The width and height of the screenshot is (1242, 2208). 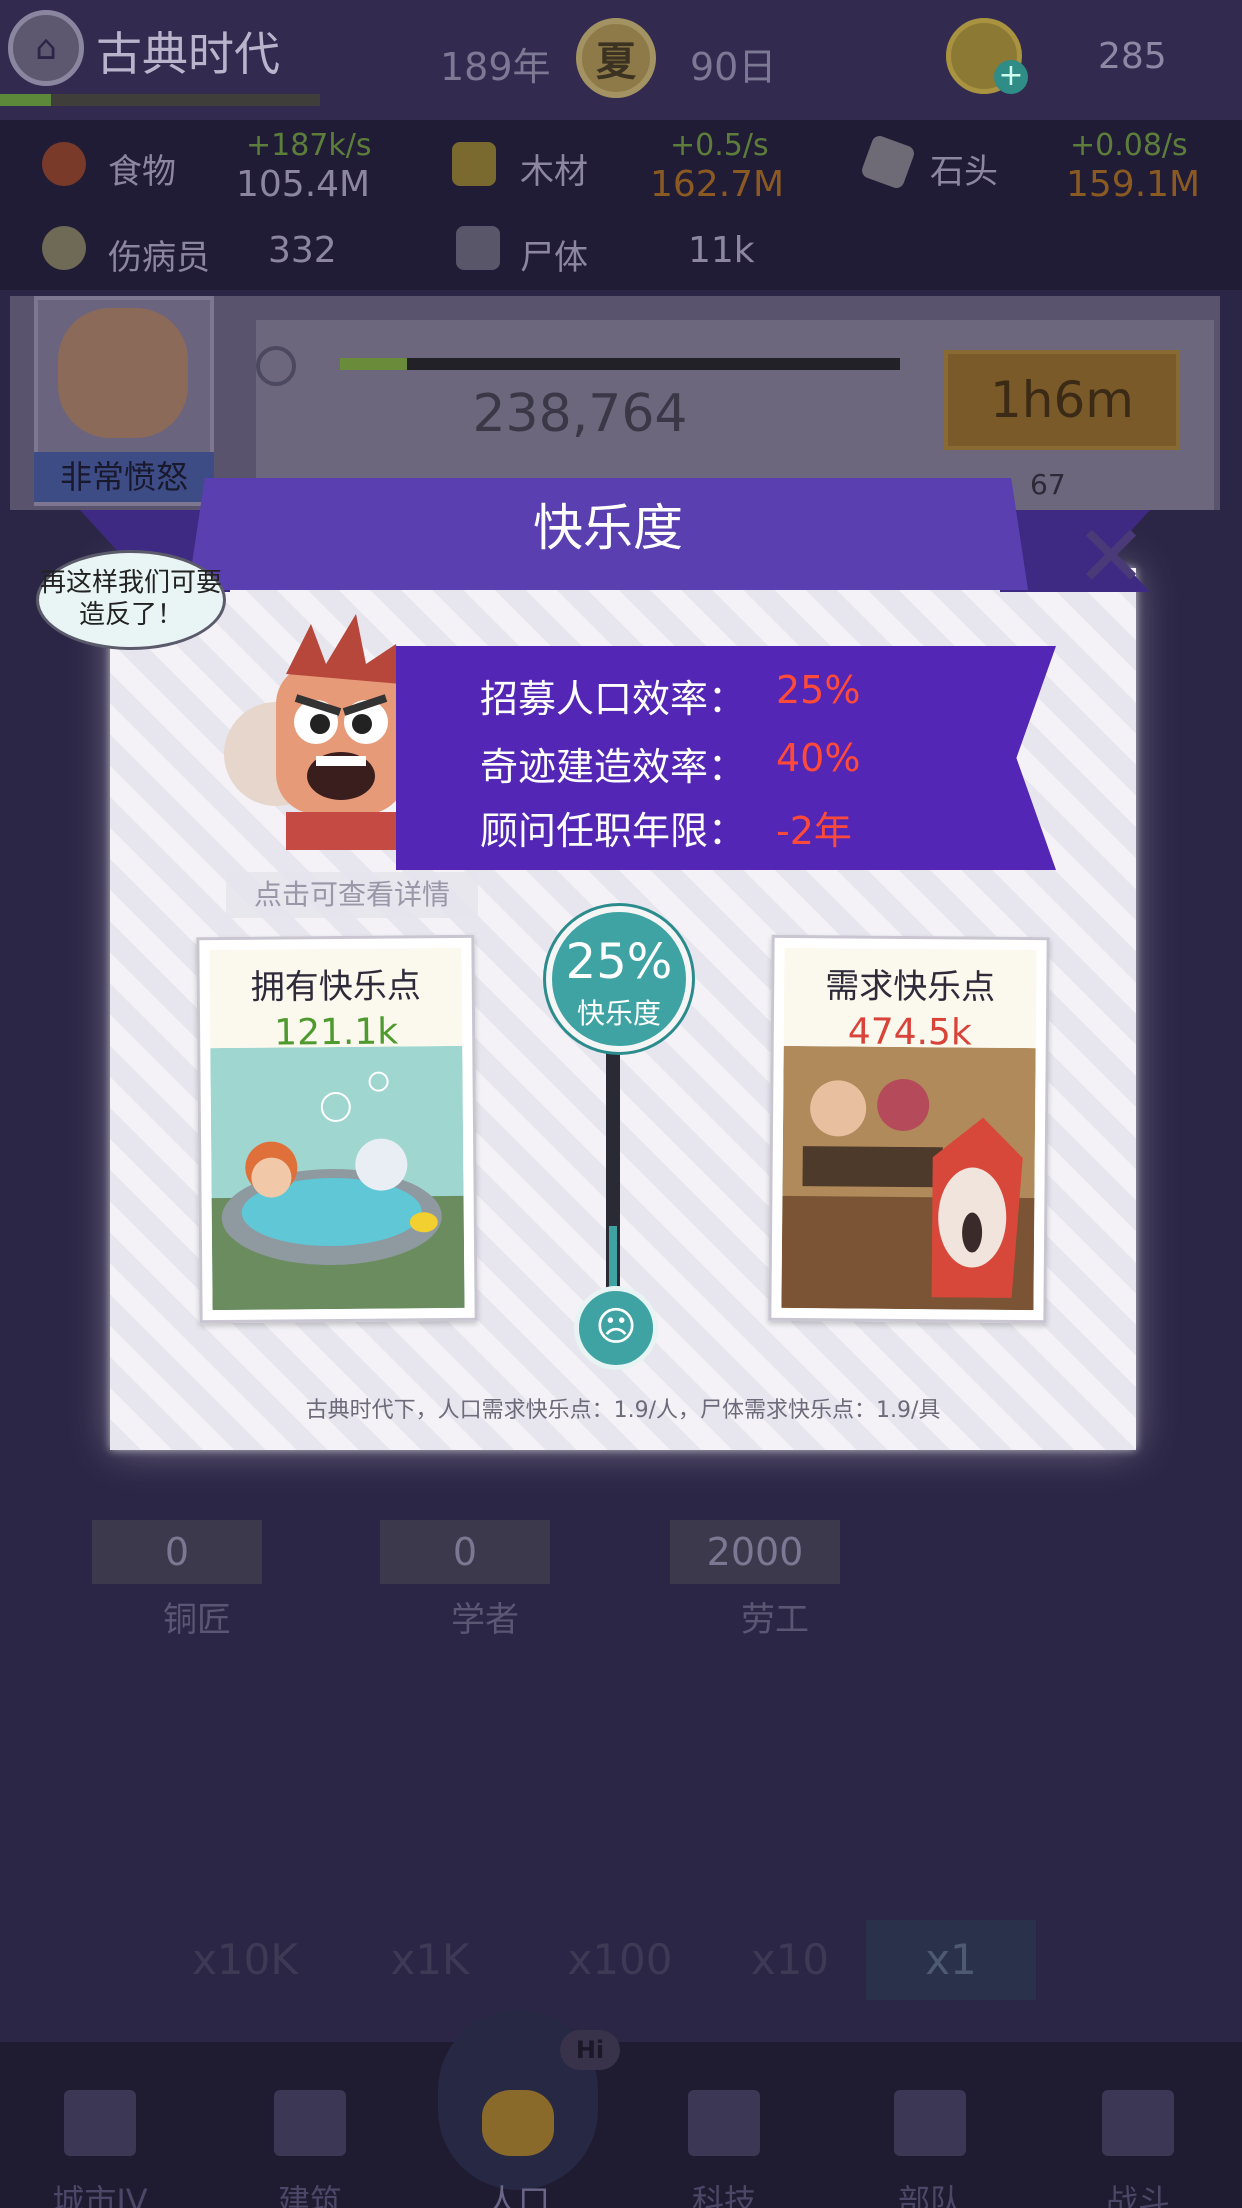 I want to click on nav-label: 部队, so click(x=929, y=2195).